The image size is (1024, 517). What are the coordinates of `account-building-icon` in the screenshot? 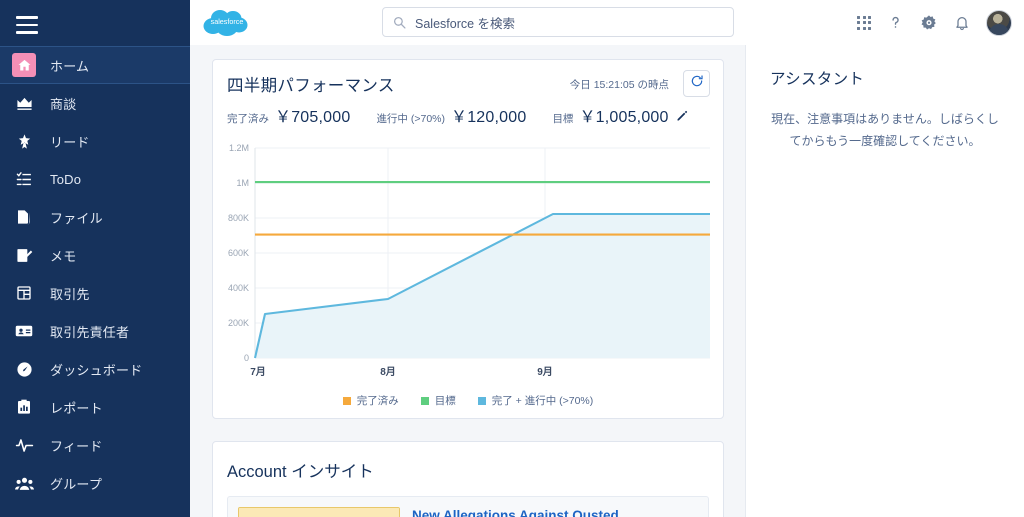 It's located at (24, 293).